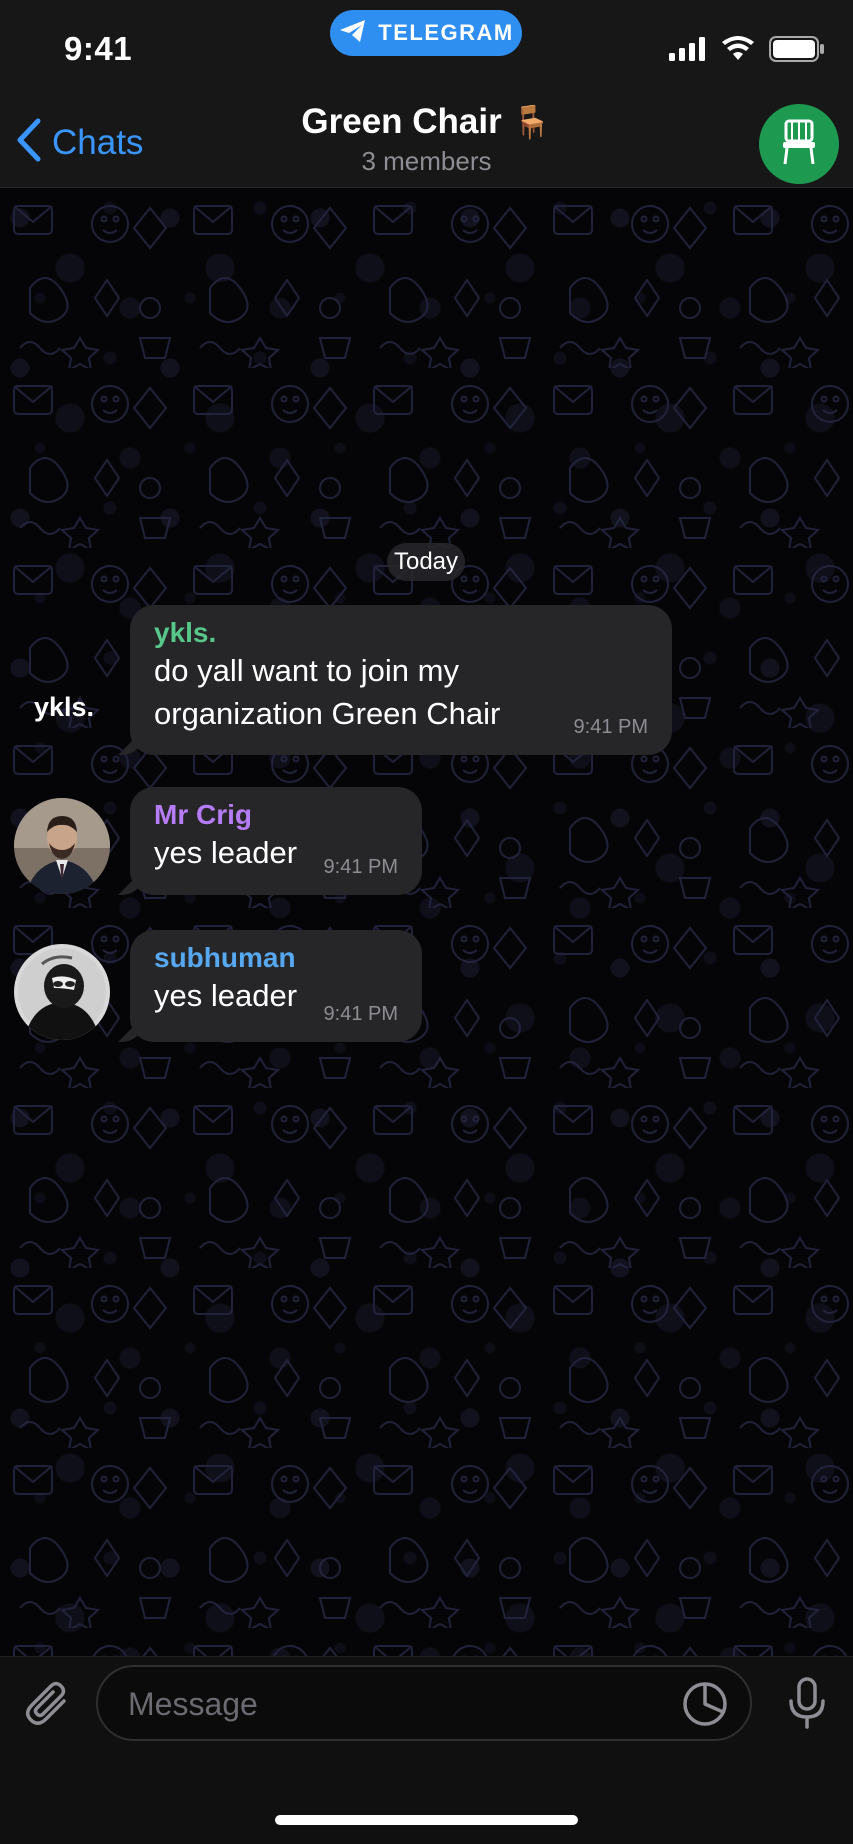 The height and width of the screenshot is (1844, 853). I want to click on message-bubble: Mr Crig yes leader 9:41 PM, so click(276, 841).